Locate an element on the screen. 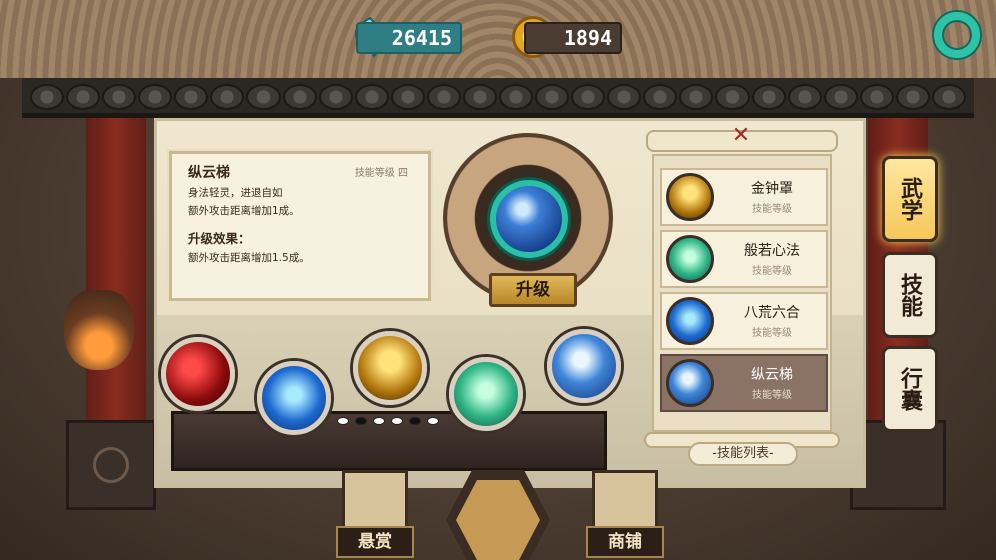 The width and height of the screenshot is (996, 560). skill-list: 金钟罩 技能等级 般若心法 技能等级 八荒六合 技能等级 纵云梯 技能等级 is located at coordinates (742, 293).